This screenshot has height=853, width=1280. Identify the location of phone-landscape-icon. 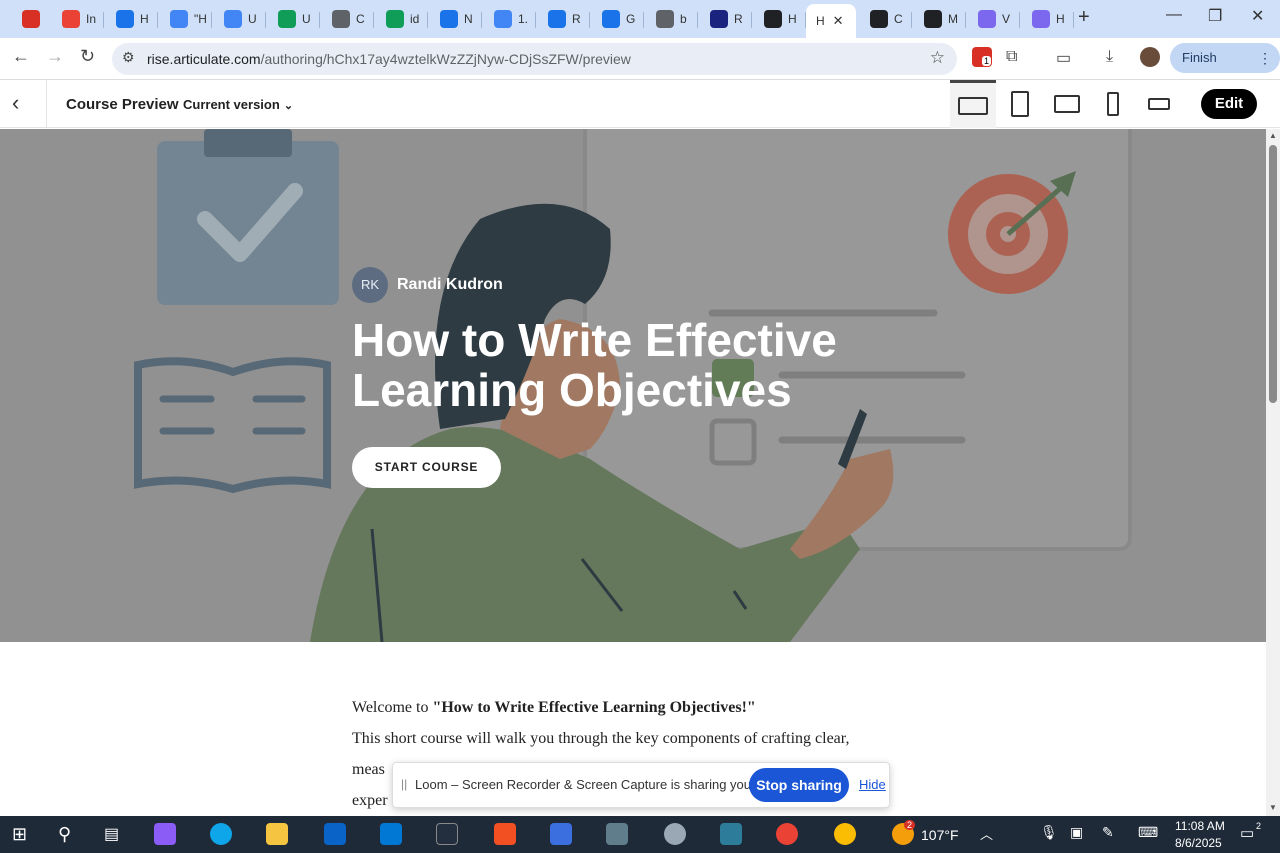
(1159, 104).